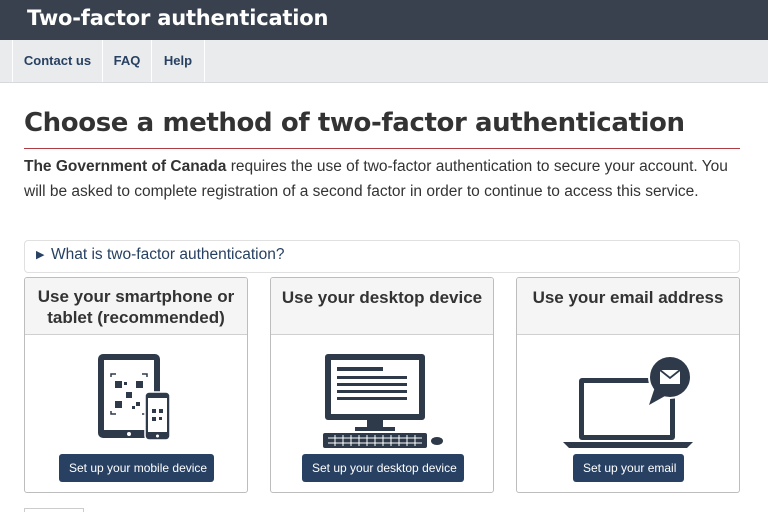 The height and width of the screenshot is (512, 768). Describe the element at coordinates (383, 468) in the screenshot. I see `setup-desktop-button: Set up your desktop device` at that location.